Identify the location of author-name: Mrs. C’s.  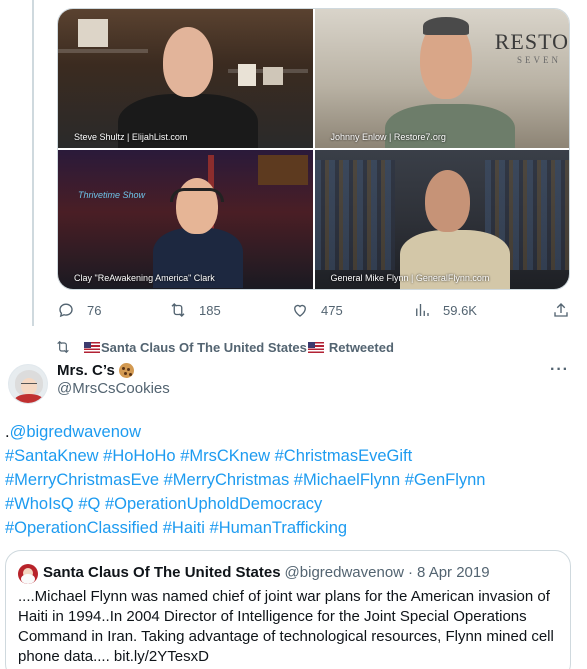
(95, 370).